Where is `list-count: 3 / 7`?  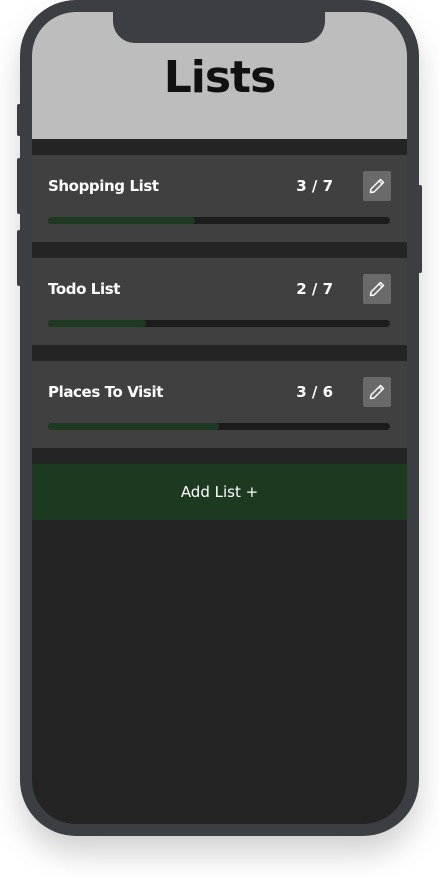 list-count: 3 / 7 is located at coordinates (314, 186).